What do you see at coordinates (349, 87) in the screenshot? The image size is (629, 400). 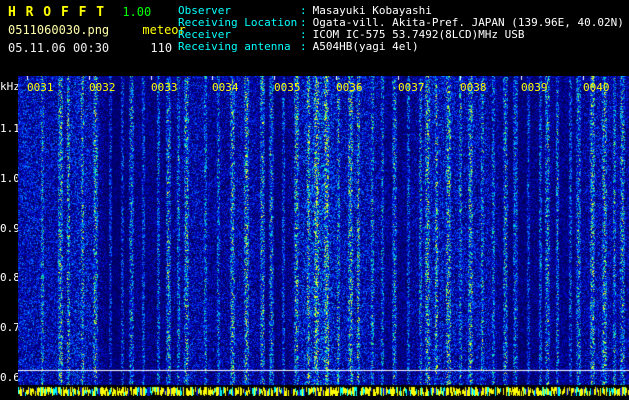 I see `time-tick-label: 0036` at bounding box center [349, 87].